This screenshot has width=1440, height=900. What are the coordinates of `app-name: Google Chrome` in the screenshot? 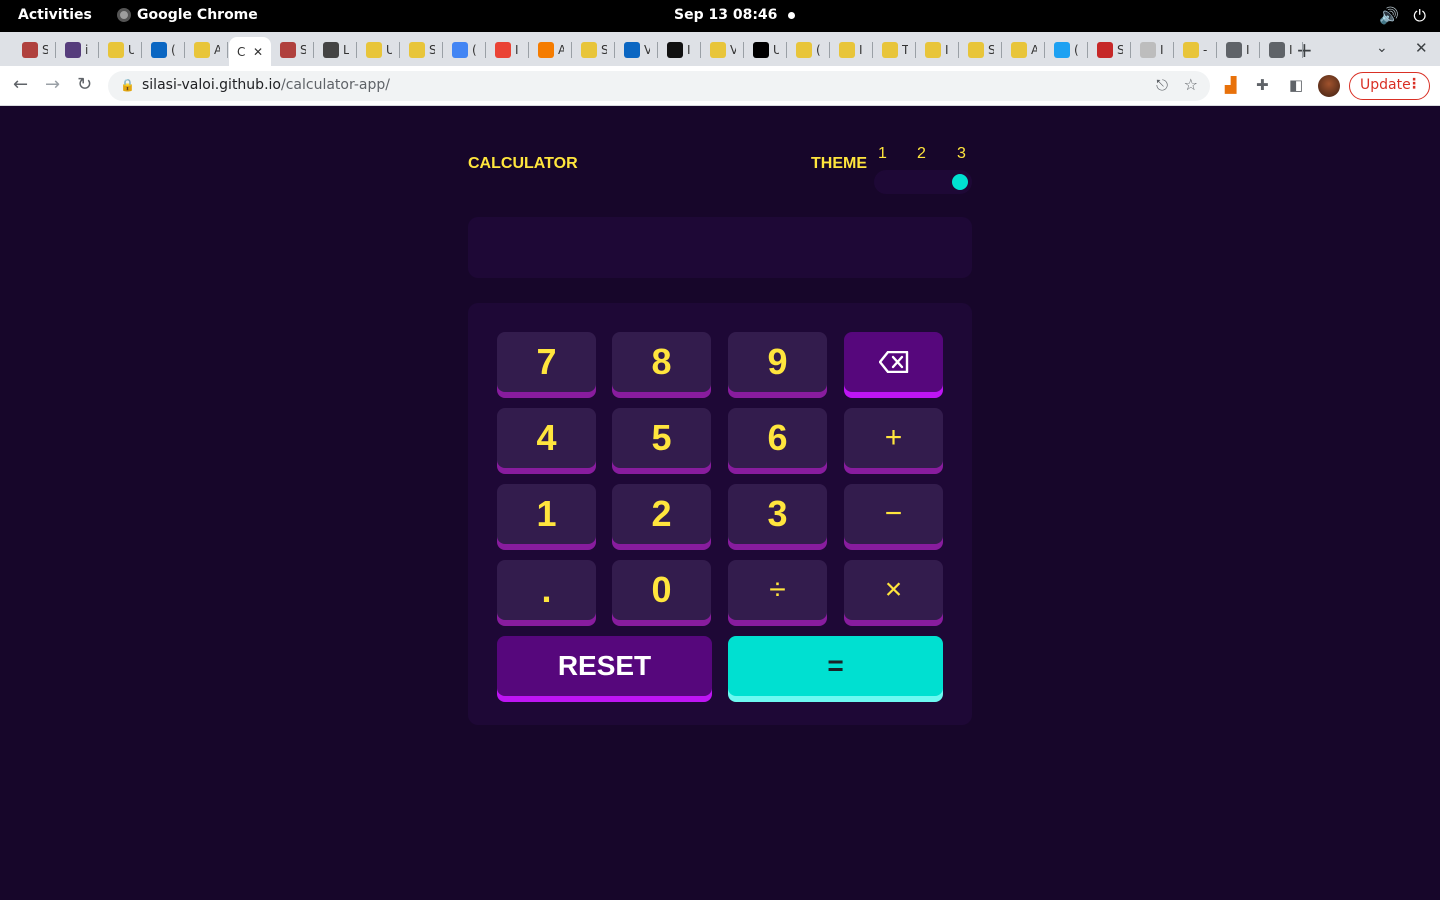 It's located at (197, 15).